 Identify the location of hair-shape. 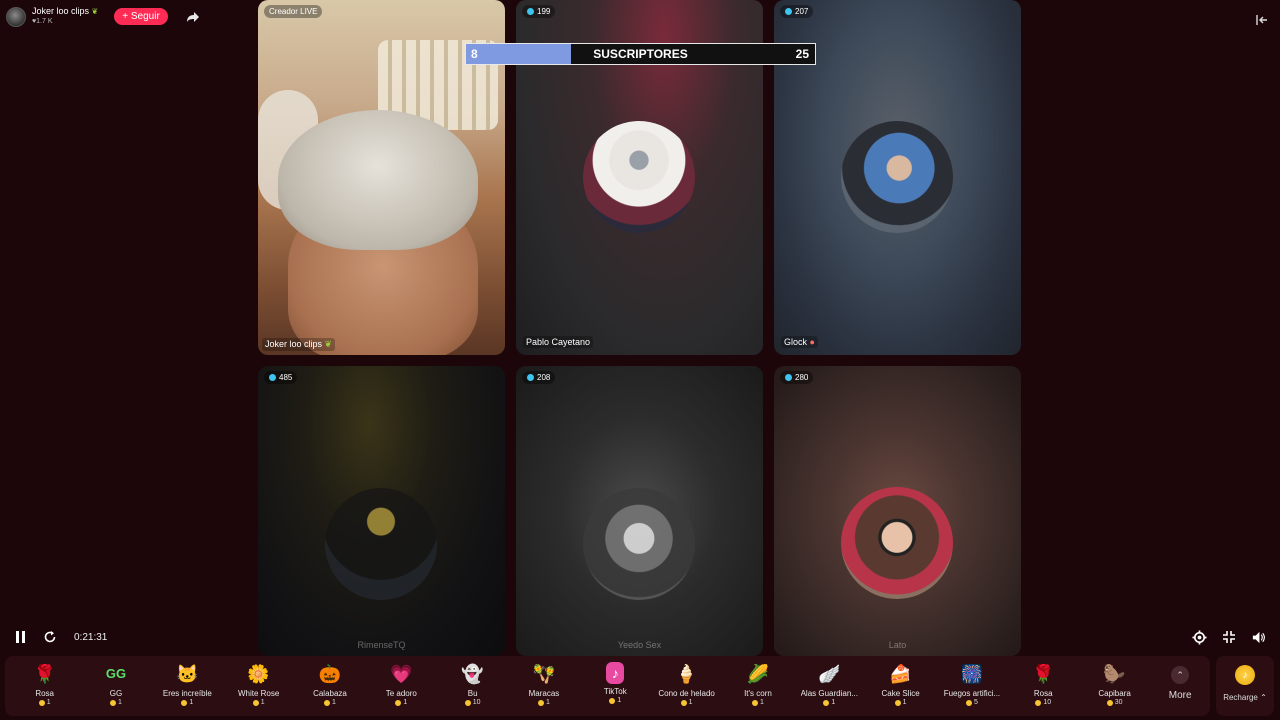
(378, 180).